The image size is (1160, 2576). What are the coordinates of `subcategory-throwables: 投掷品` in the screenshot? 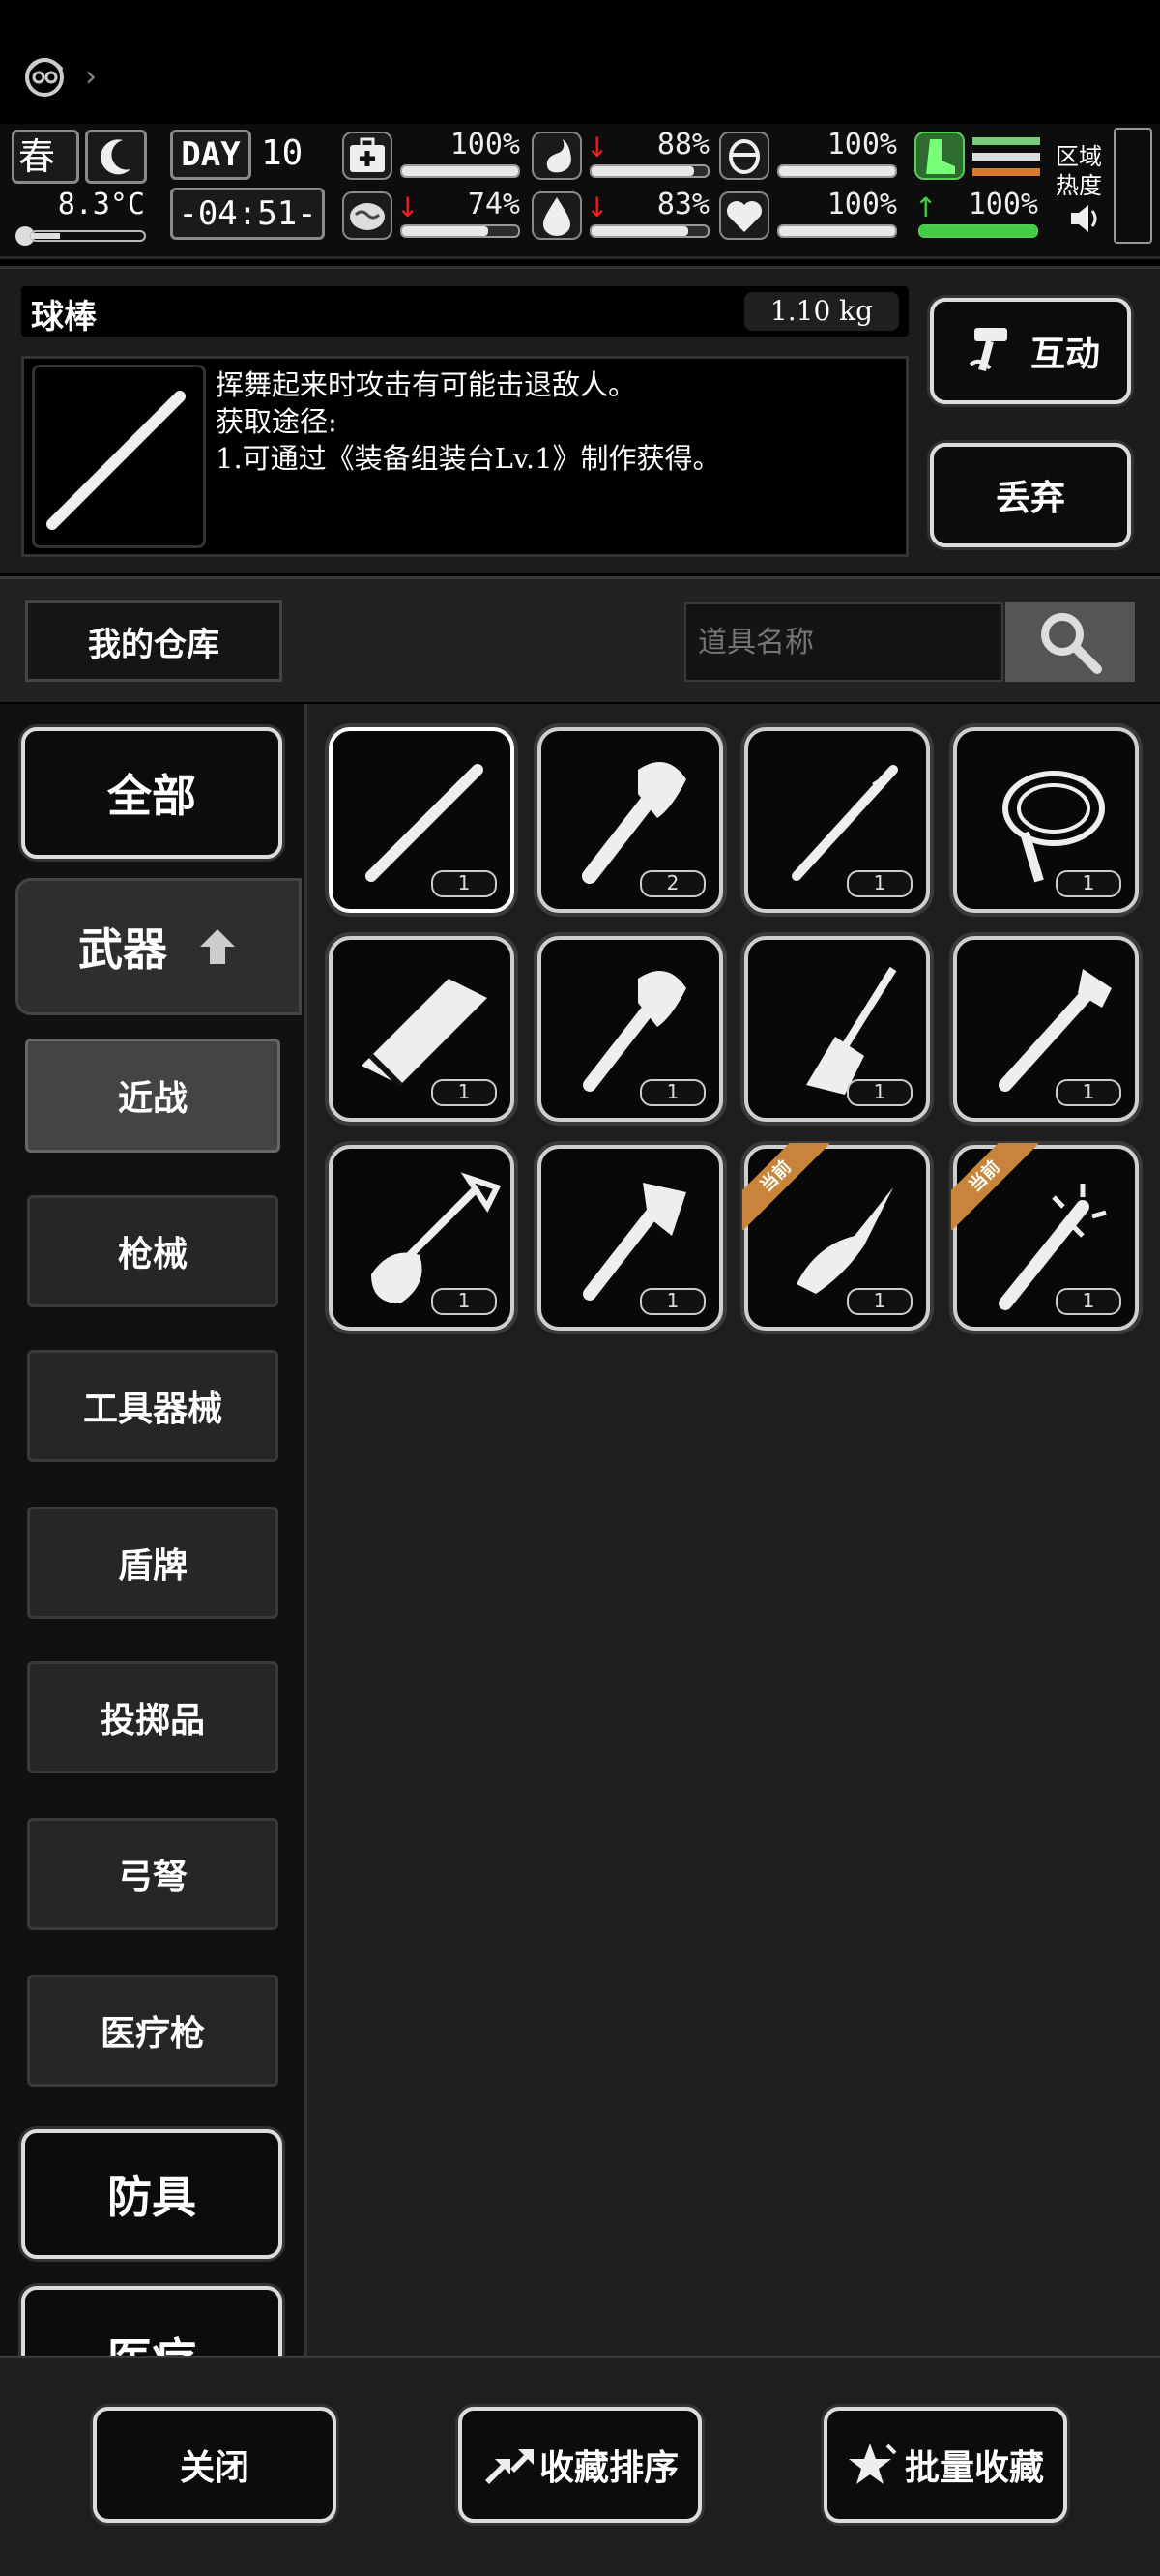 It's located at (152, 1717).